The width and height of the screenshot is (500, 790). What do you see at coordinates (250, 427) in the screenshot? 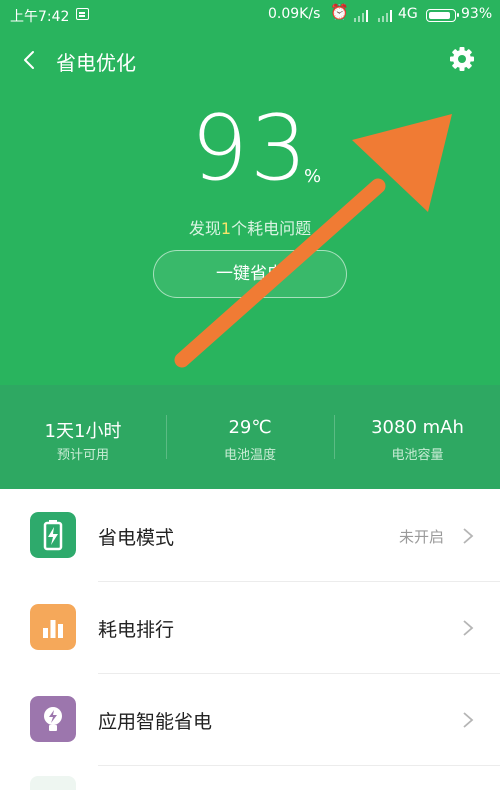
I see `stat-value: 29℃` at bounding box center [250, 427].